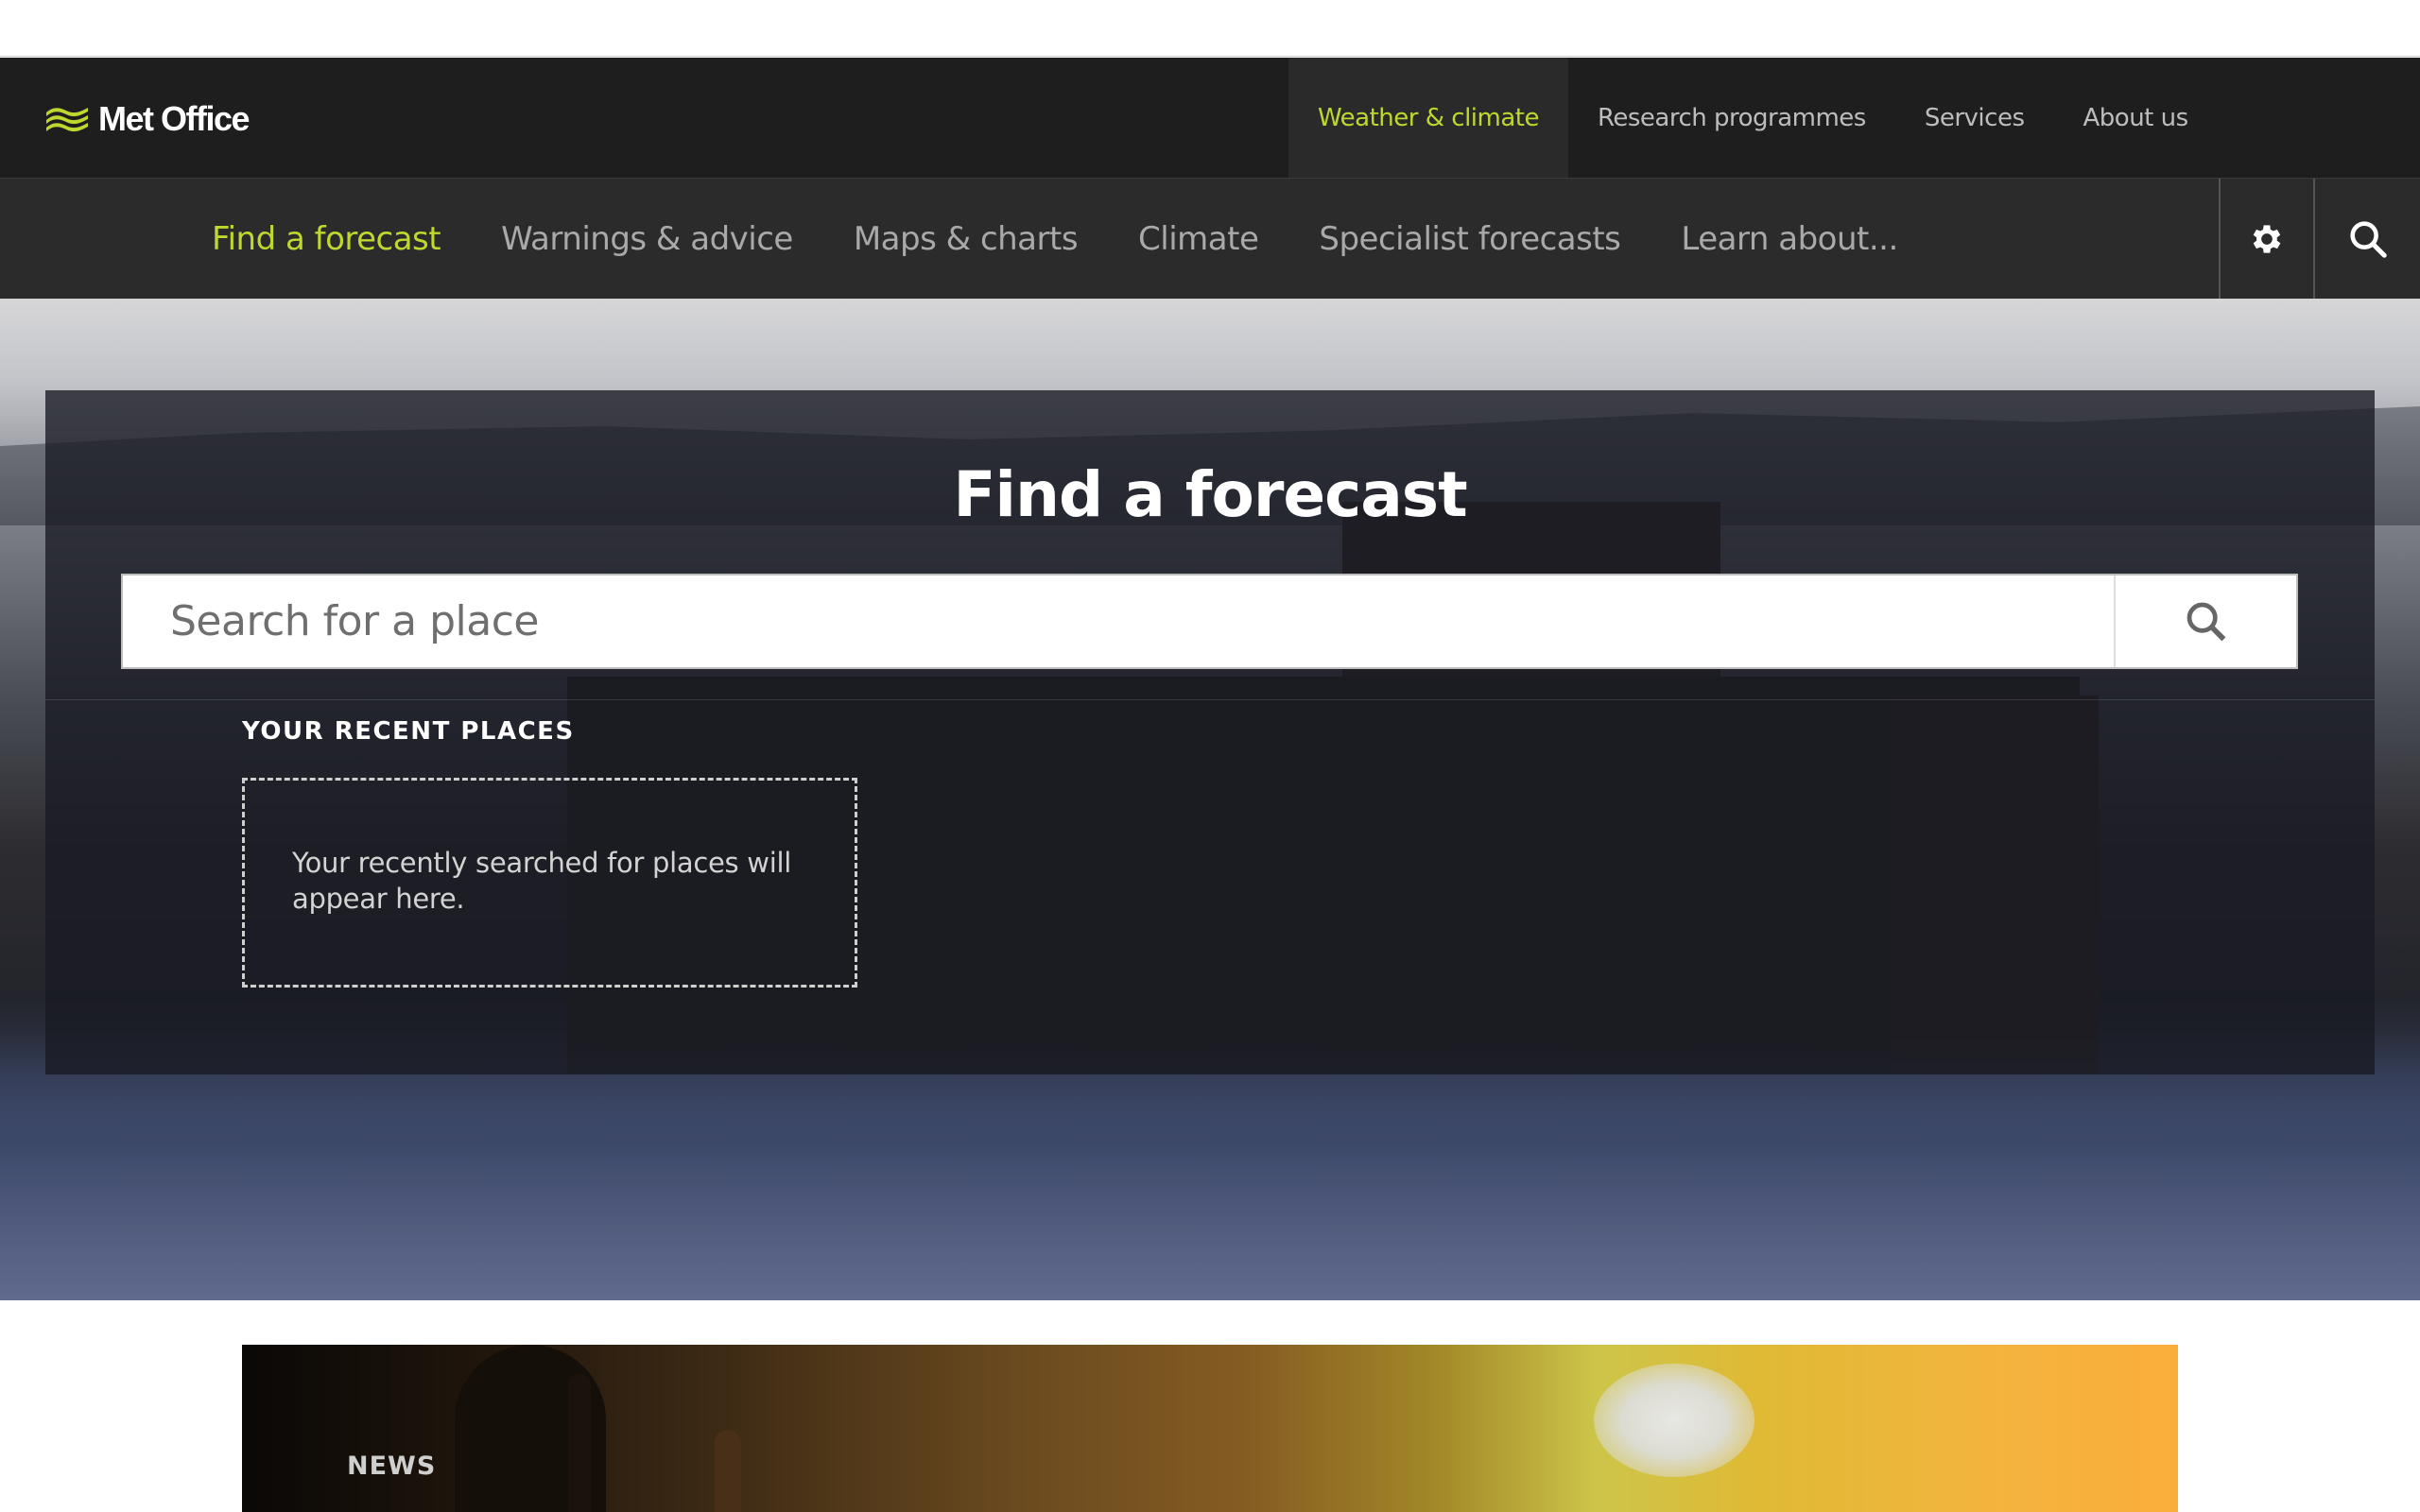  I want to click on browser-top-strip, so click(1210, 28).